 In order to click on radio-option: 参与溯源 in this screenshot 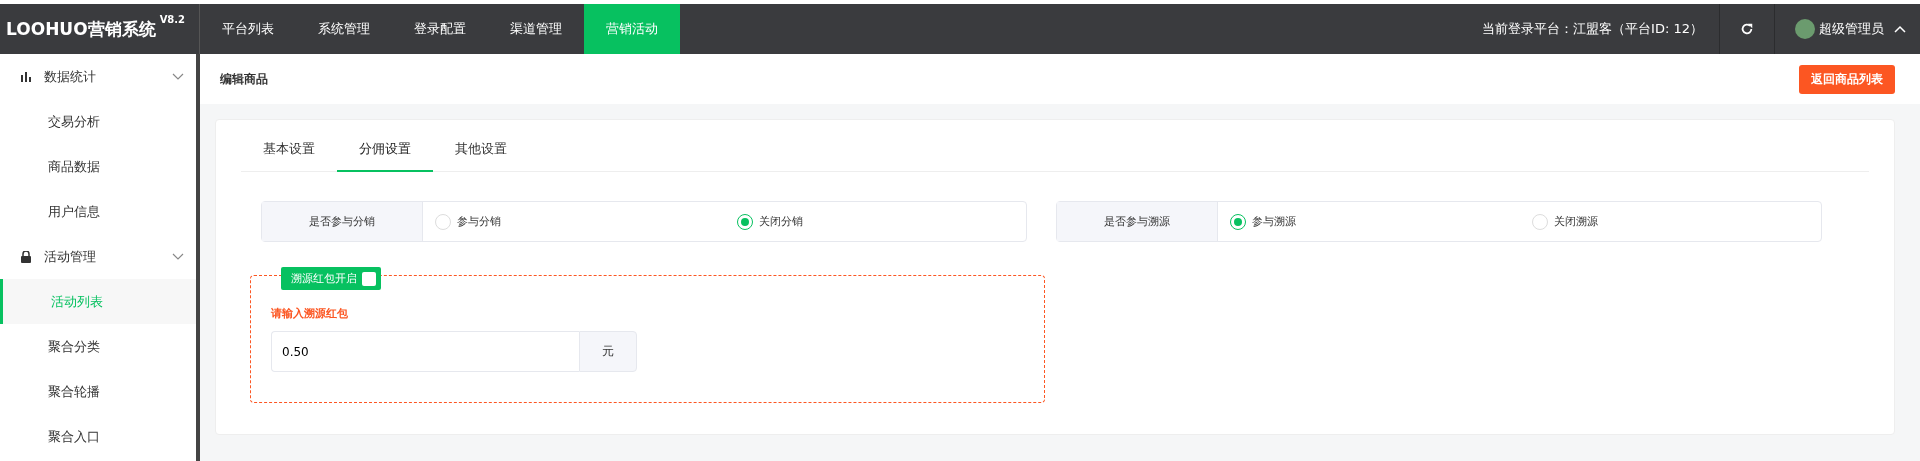, I will do `click(1369, 221)`.